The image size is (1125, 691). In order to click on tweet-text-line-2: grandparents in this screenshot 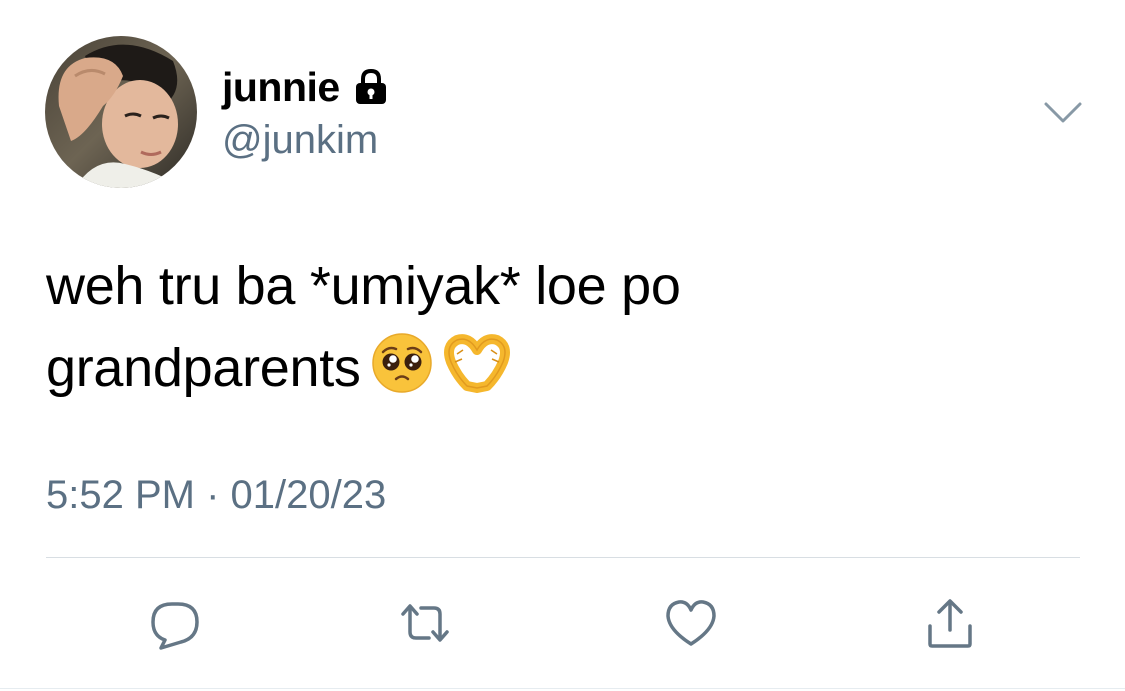, I will do `click(561, 372)`.